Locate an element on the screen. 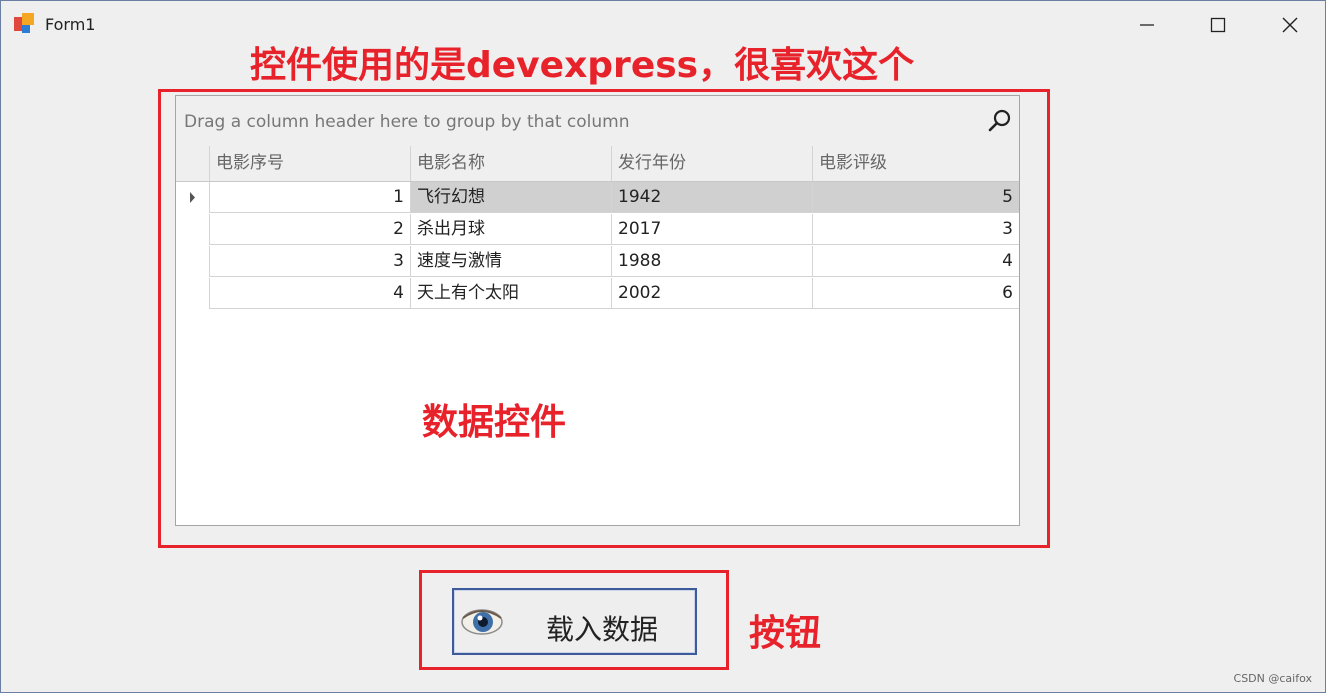 The image size is (1326, 693). table-row: 2 杀出月球 2017 3 is located at coordinates (597, 229).